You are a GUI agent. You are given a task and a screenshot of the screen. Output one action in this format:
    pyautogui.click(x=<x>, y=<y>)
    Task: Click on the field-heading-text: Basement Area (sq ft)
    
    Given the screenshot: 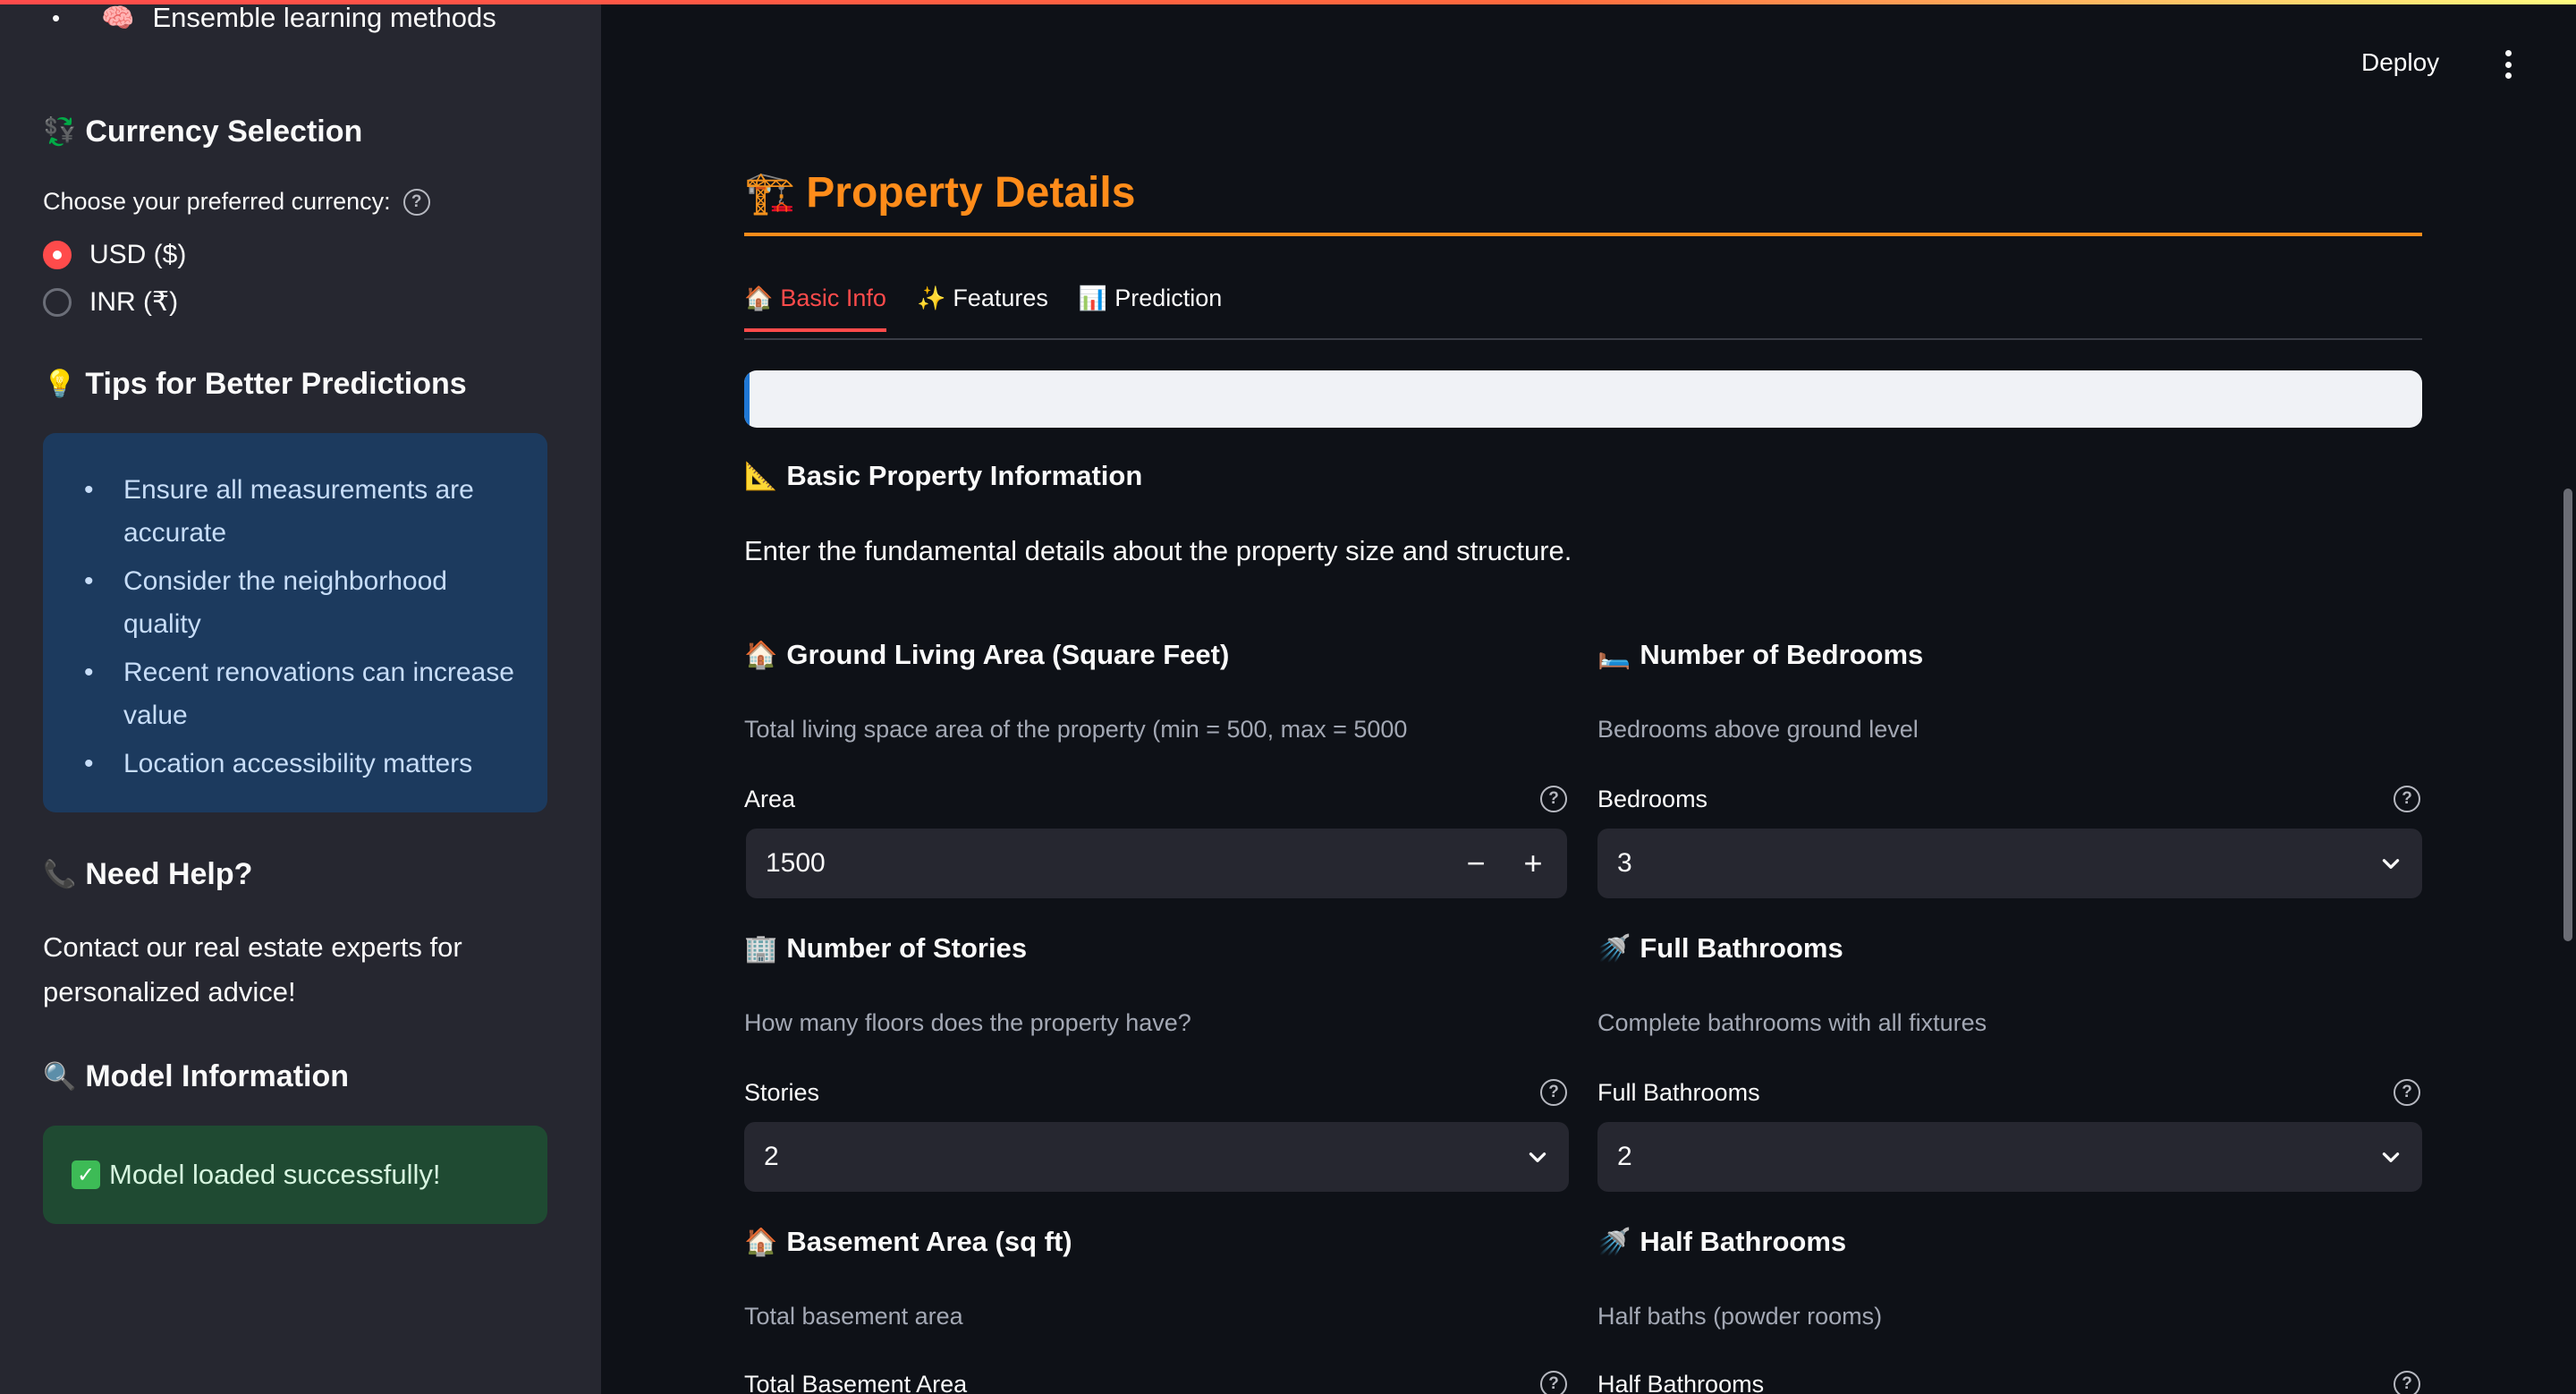 What is the action you would take?
    pyautogui.click(x=929, y=1241)
    